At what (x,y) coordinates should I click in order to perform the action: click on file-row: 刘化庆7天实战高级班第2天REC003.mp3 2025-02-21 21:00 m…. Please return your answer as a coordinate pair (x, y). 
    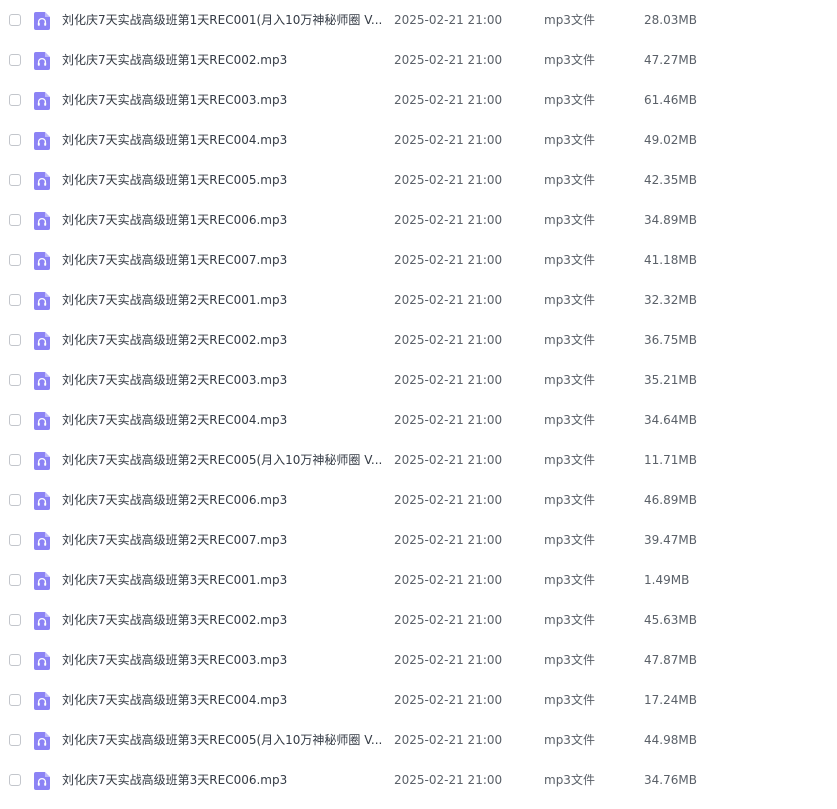
    Looking at the image, I should click on (418, 380).